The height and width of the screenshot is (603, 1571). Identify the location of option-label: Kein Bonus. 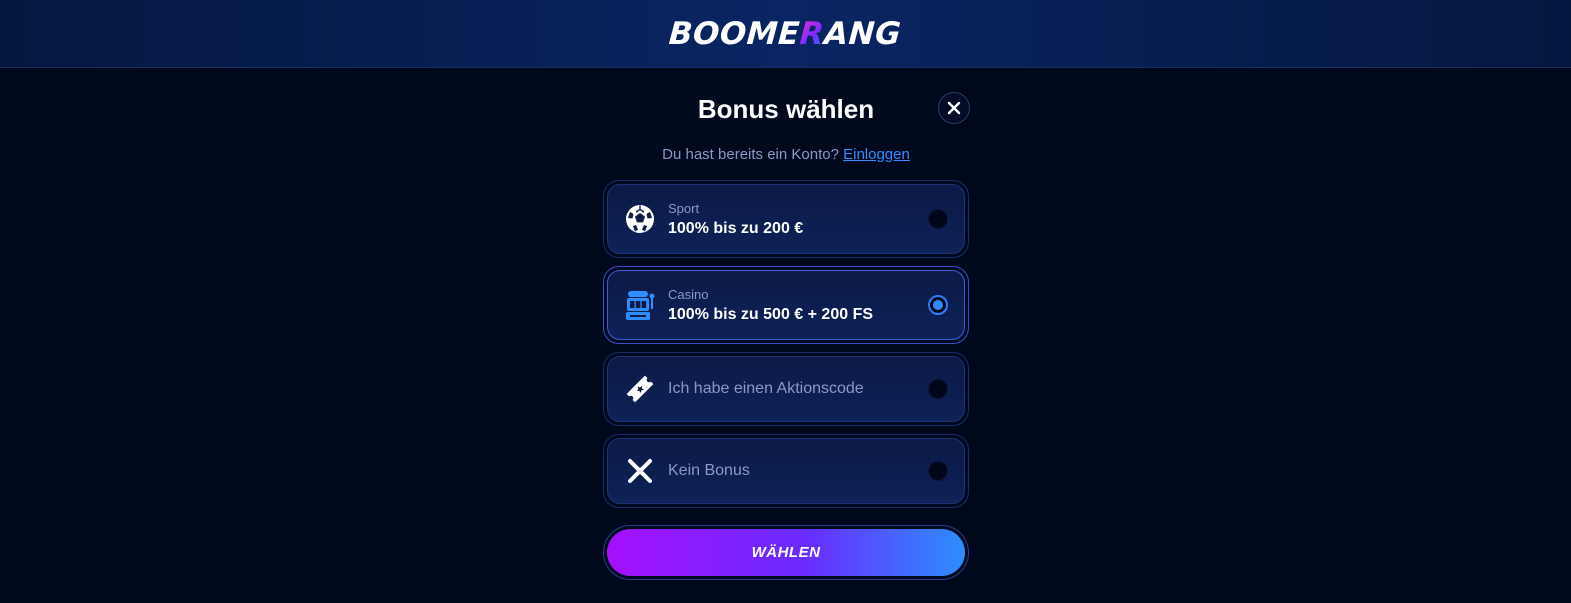
(709, 470).